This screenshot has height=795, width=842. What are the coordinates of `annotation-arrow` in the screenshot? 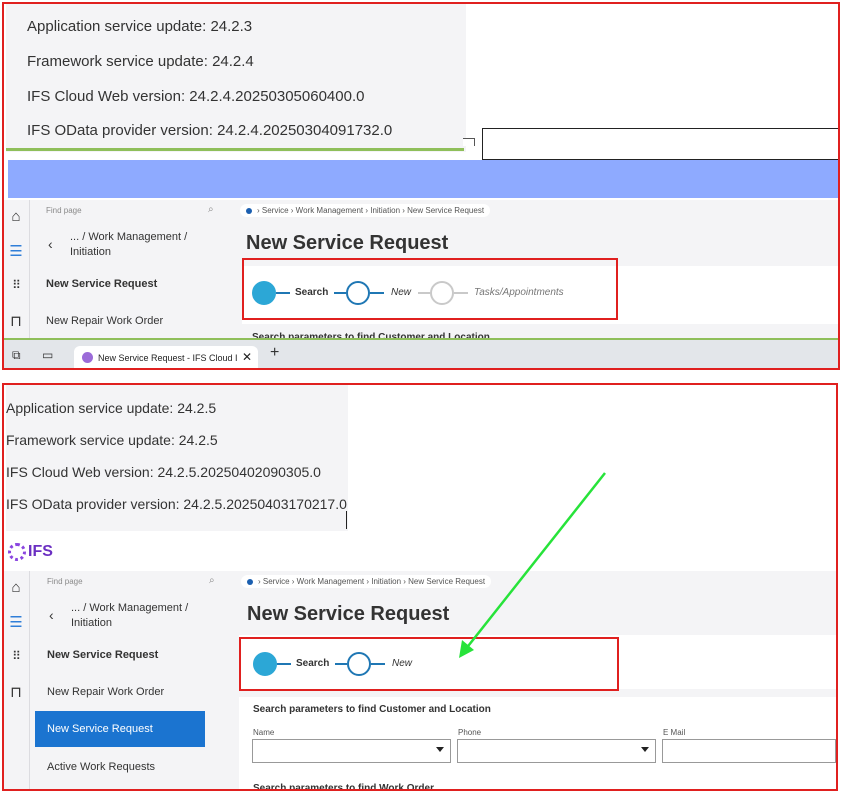 It's located at (532, 565).